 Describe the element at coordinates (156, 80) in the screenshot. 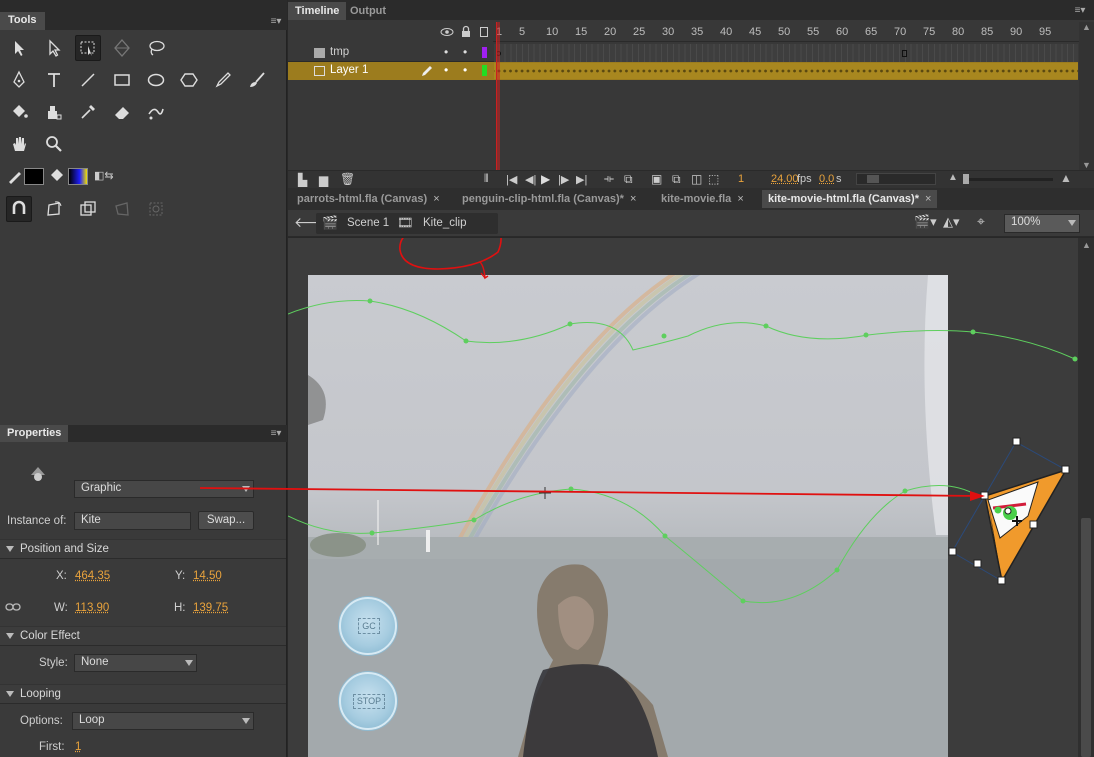

I see `oval-tool-icon` at that location.